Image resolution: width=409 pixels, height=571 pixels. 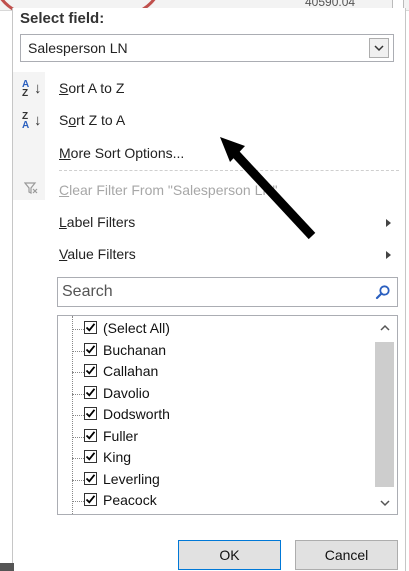 I want to click on select-field-label: Select field:, so click(x=62, y=18).